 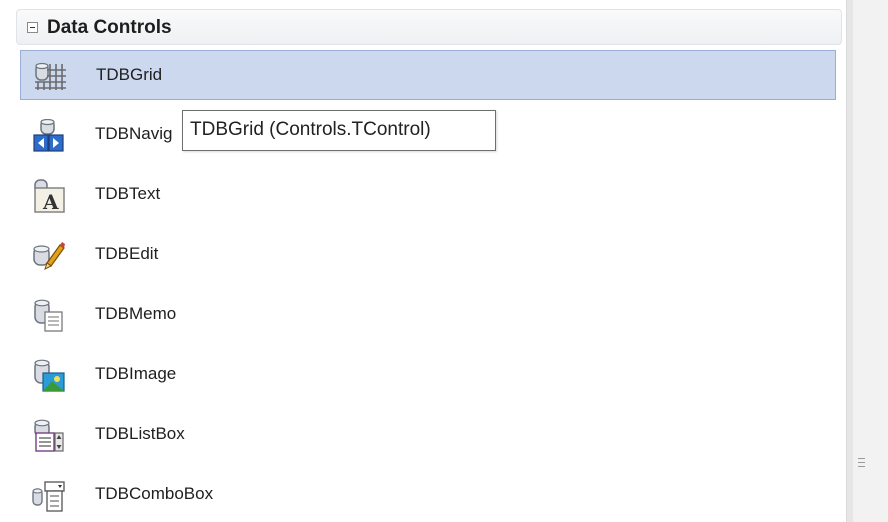 What do you see at coordinates (862, 464) in the screenshot?
I see `grip-handle-icon` at bounding box center [862, 464].